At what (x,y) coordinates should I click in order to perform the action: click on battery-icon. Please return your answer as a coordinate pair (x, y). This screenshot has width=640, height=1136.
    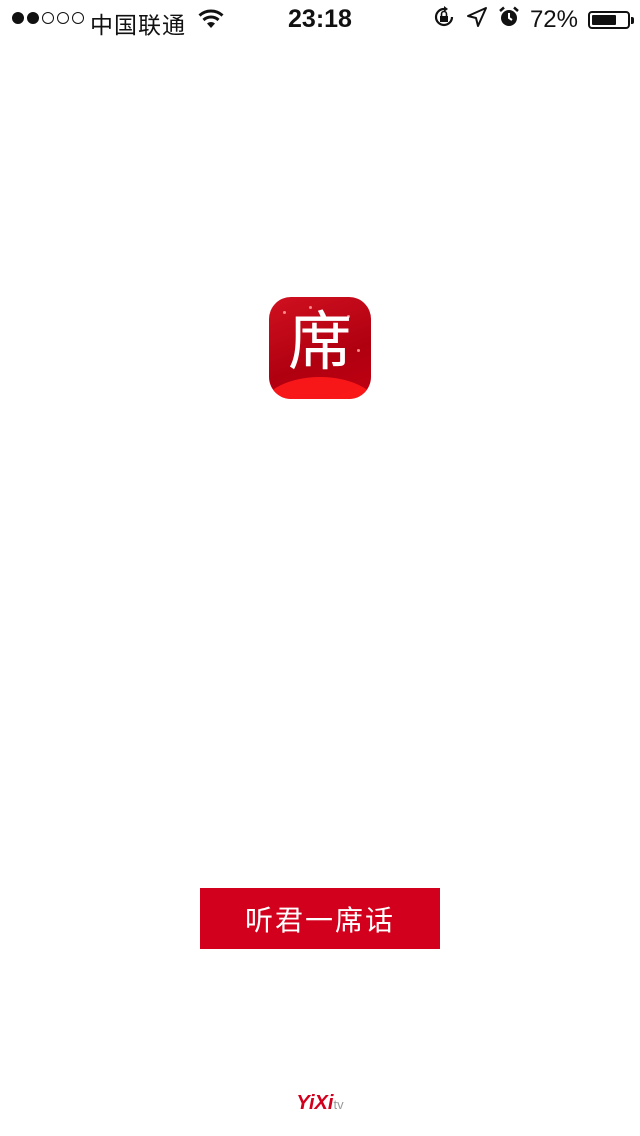
    Looking at the image, I should click on (611, 20).